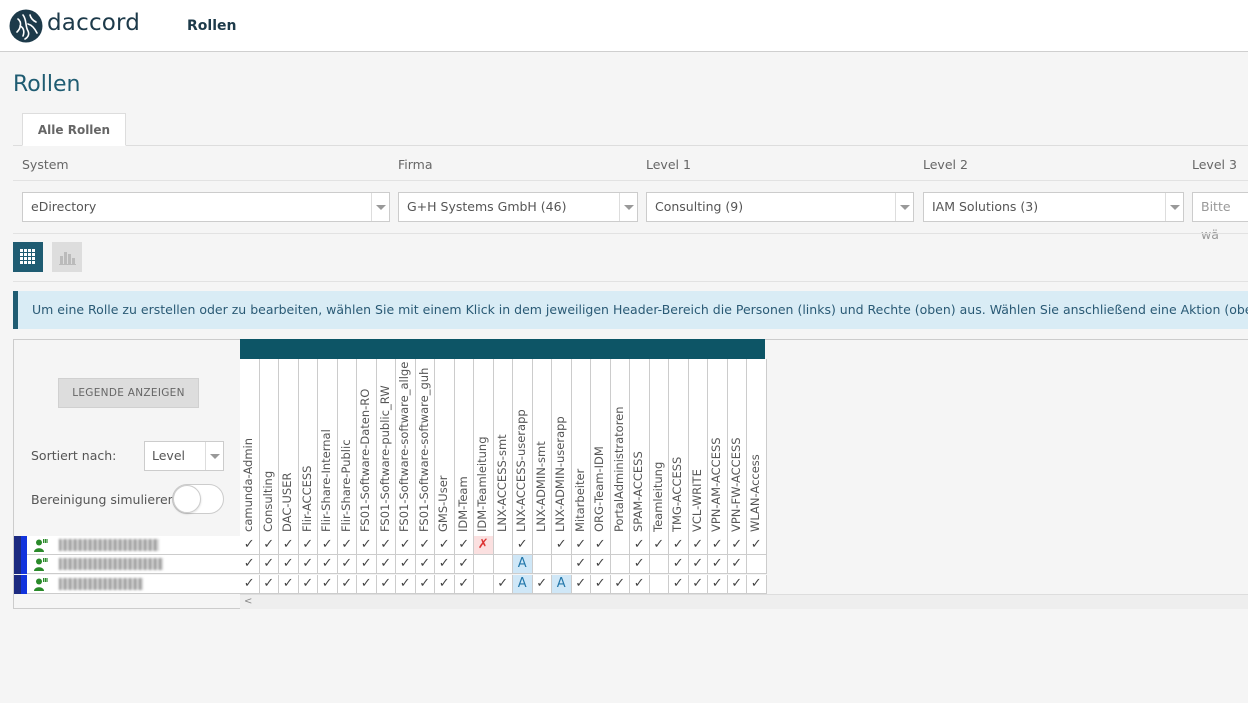  What do you see at coordinates (503, 447) in the screenshot?
I see `column-header: LNX-ACCESS-smt` at bounding box center [503, 447].